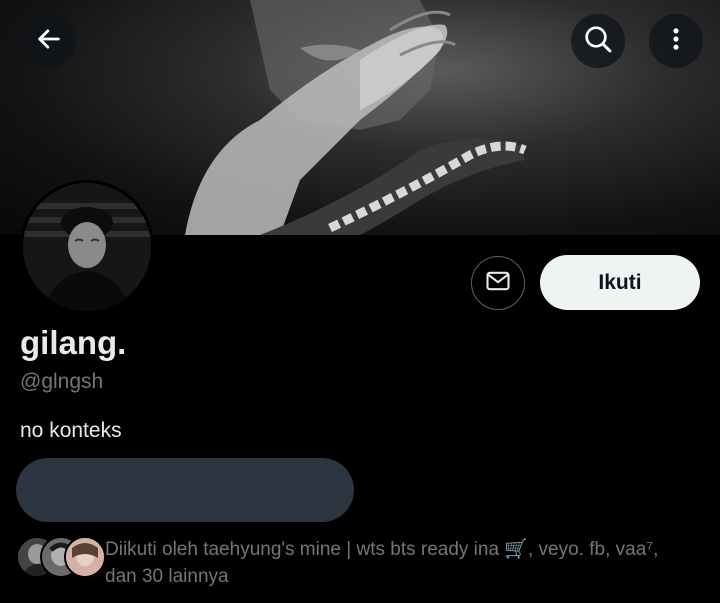 This screenshot has width=720, height=603. I want to click on follow-button: Ikuti, so click(620, 282).